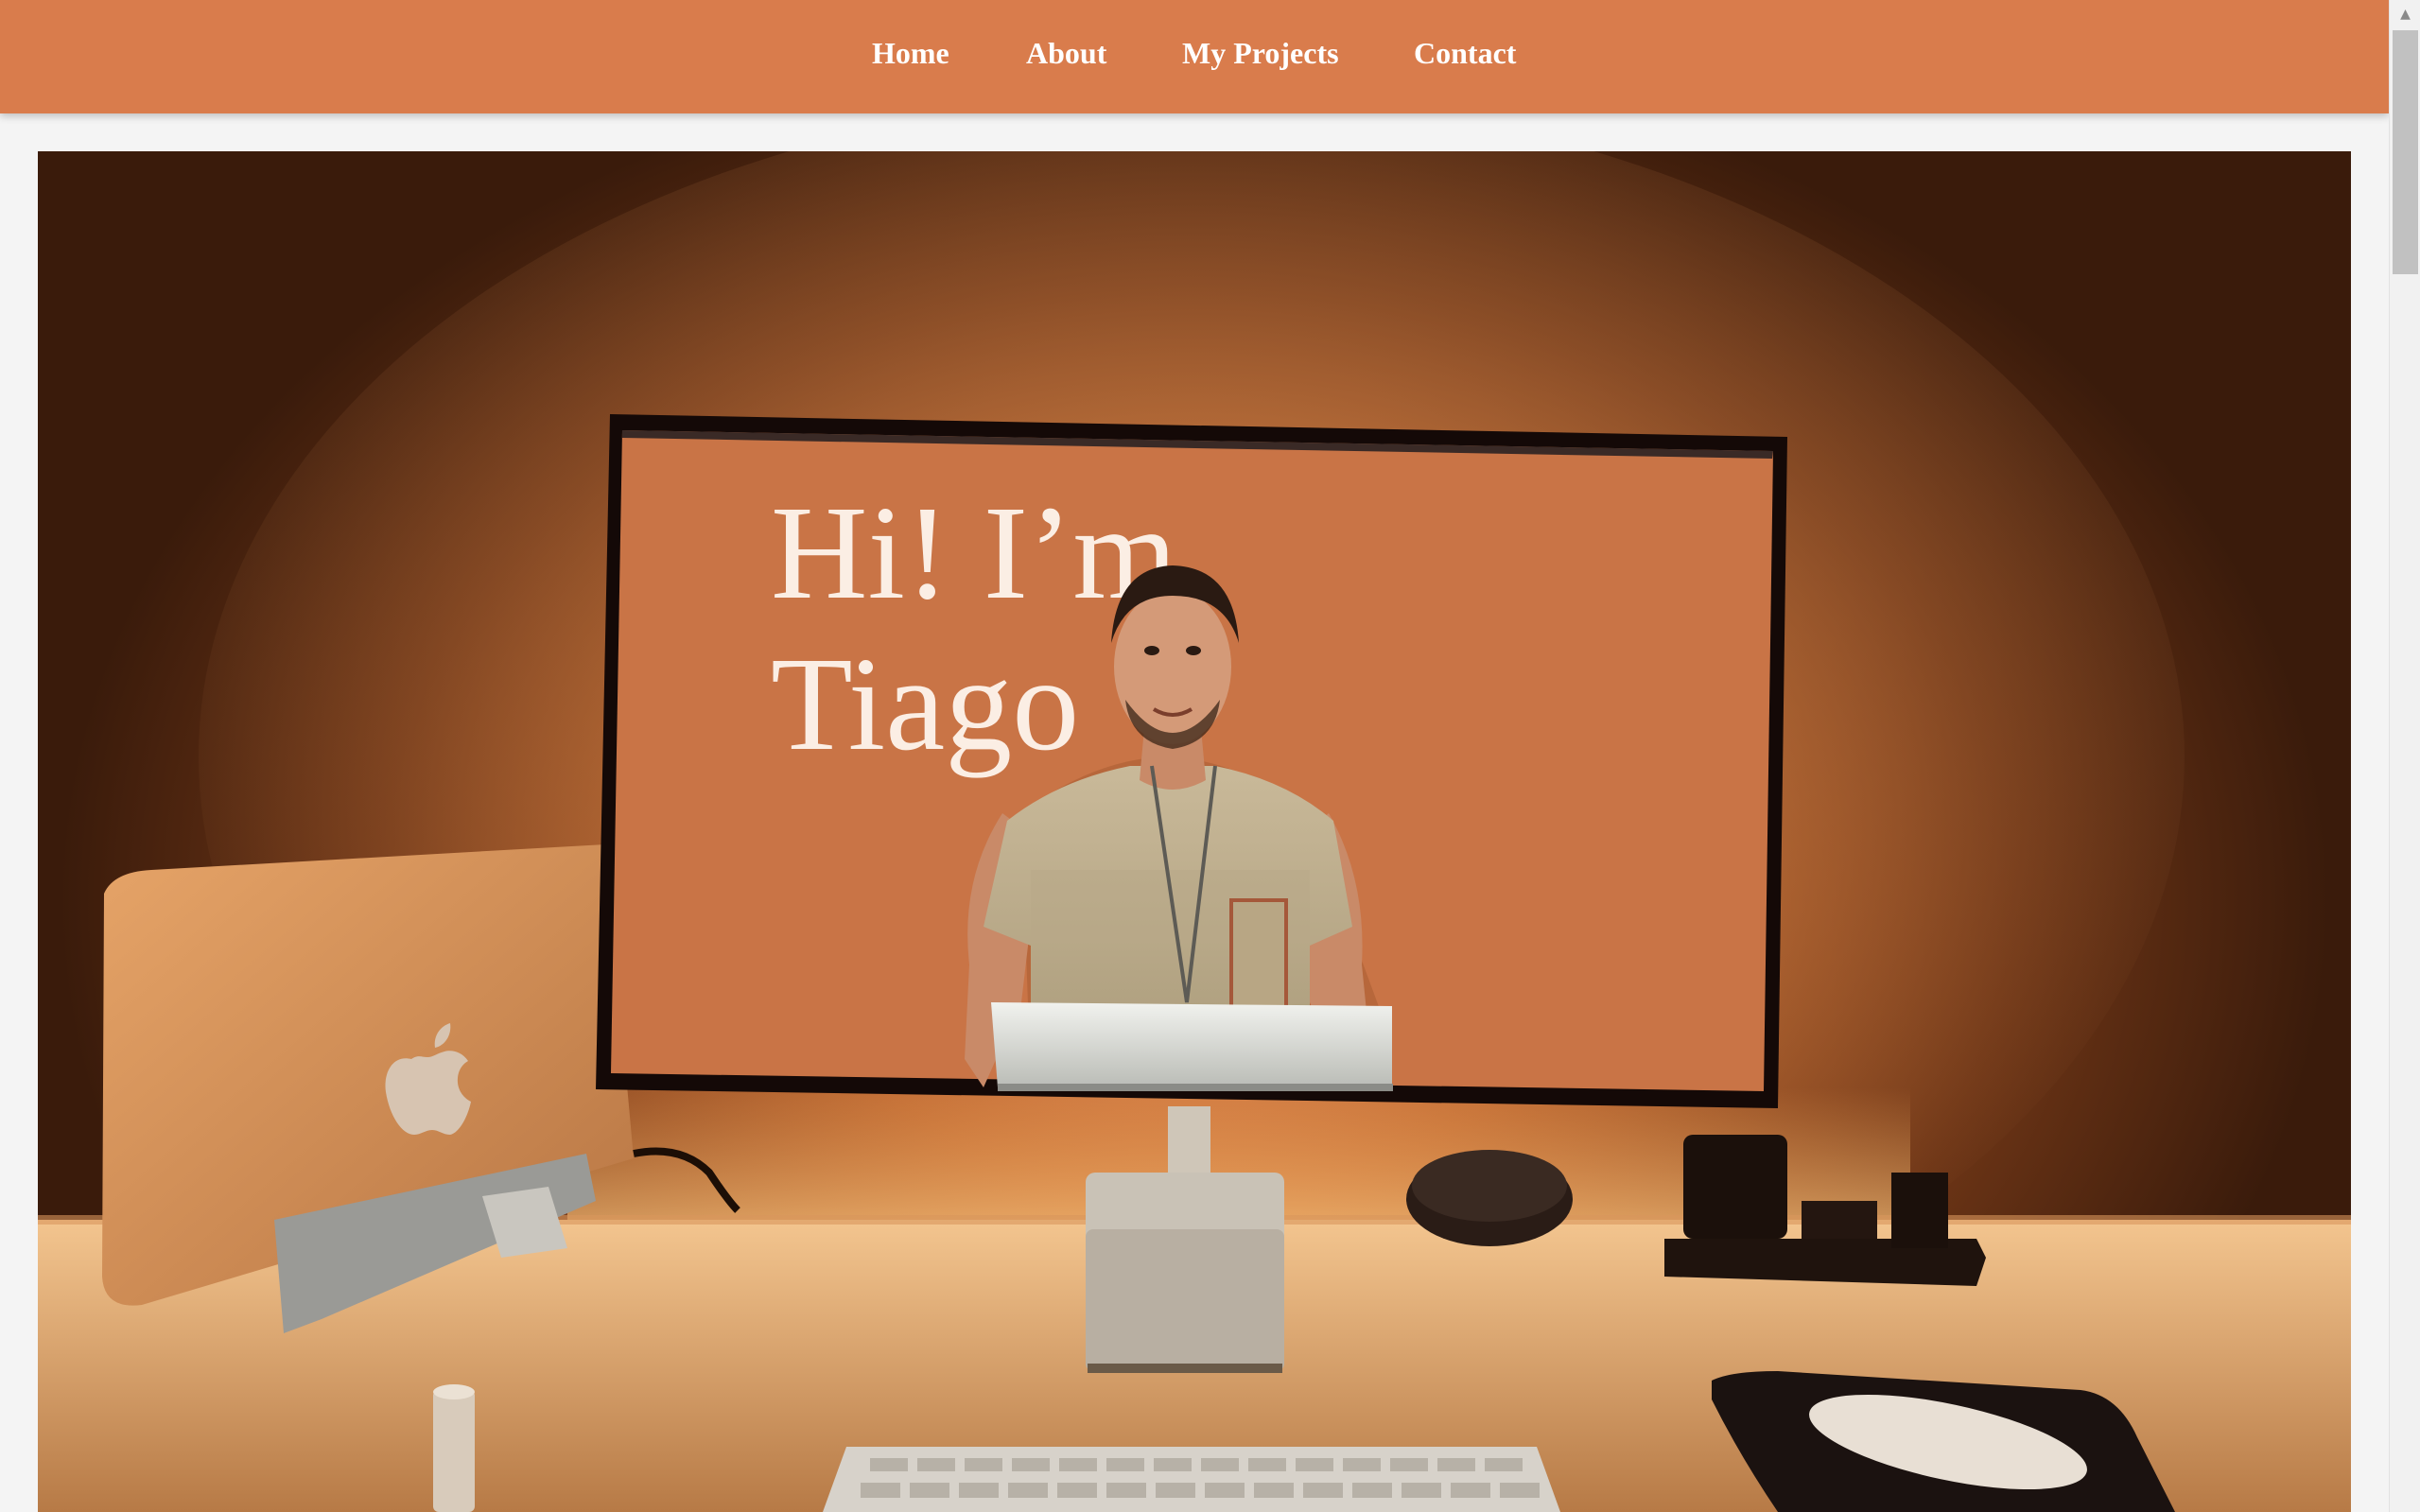 The image size is (2420, 1512). I want to click on nav-link-home: Home, so click(911, 54).